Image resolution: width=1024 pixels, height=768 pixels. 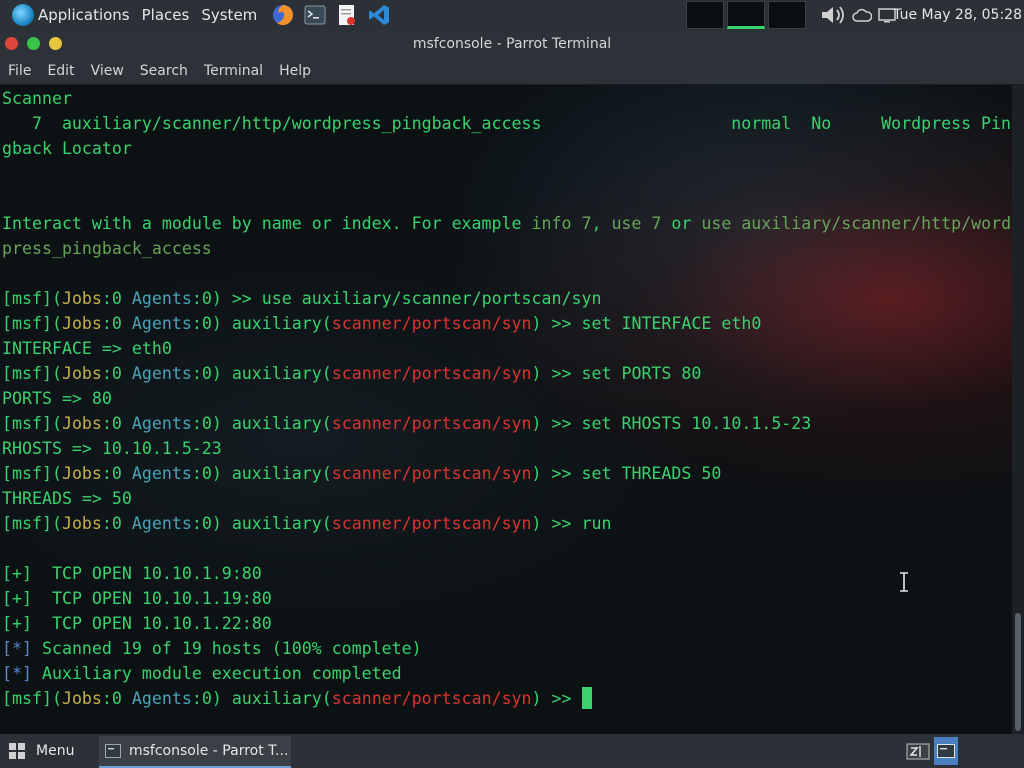 I want to click on terminal-text-segment: Scanned 19 of 19 hosts (100% complete), so click(x=226, y=648).